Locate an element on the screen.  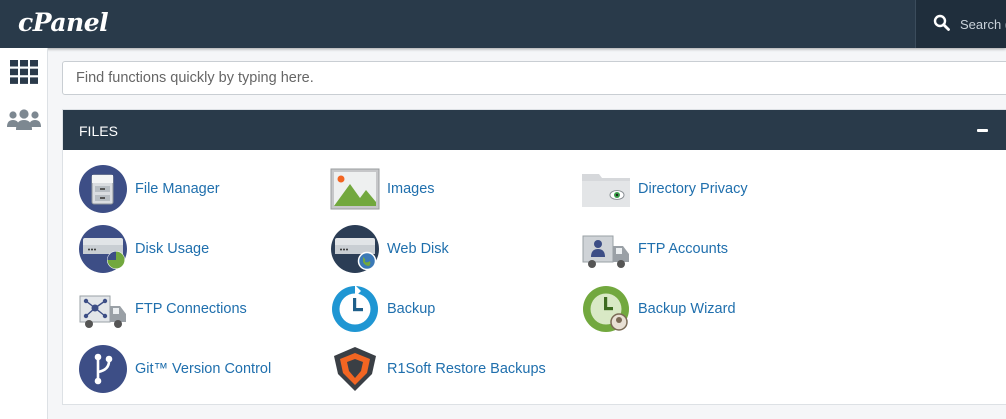
item-label: Images is located at coordinates (411, 189).